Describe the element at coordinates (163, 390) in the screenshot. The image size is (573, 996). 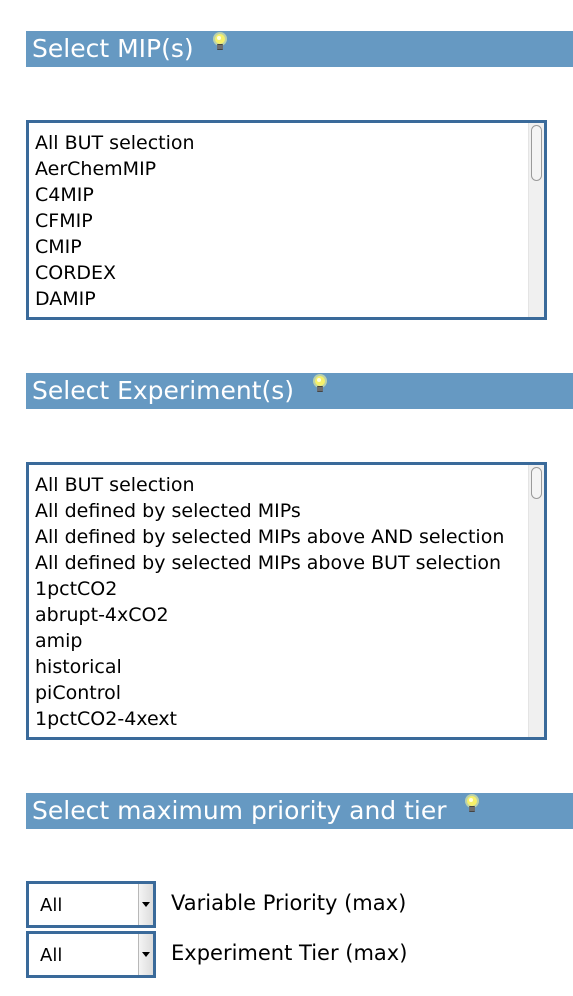
I see `experiment-section-title: Select Experiment(s)` at that location.